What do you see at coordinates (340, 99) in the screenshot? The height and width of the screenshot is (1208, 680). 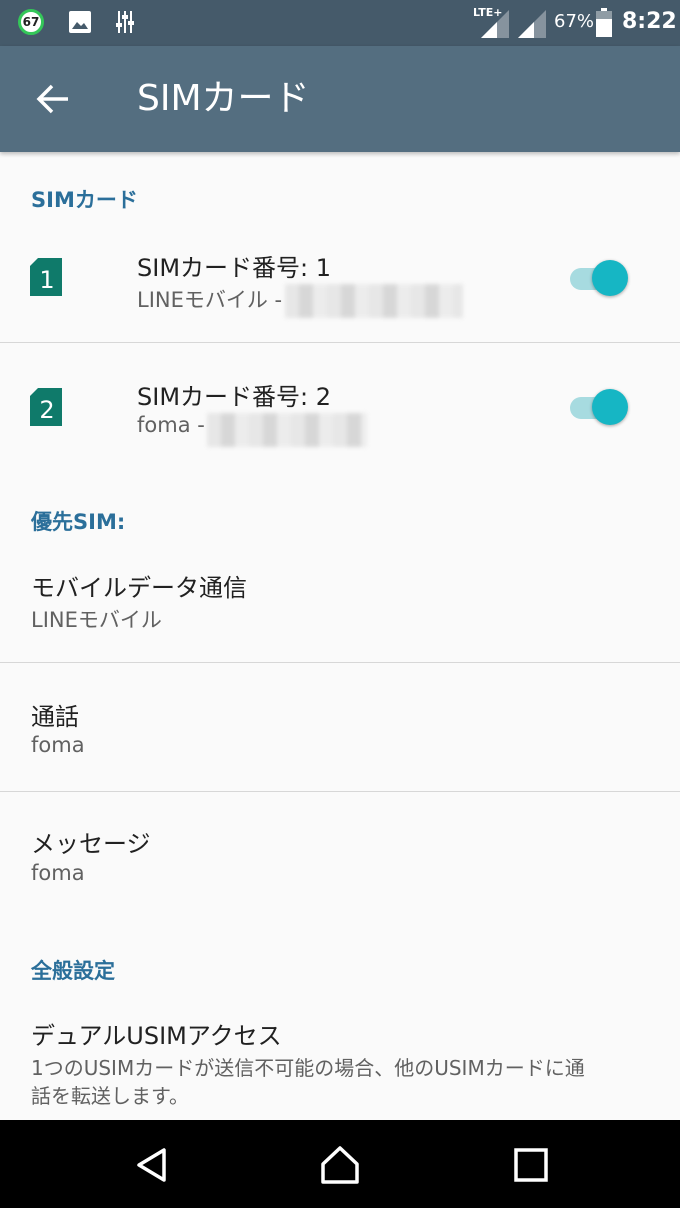 I see `app-bar: SIMカード` at bounding box center [340, 99].